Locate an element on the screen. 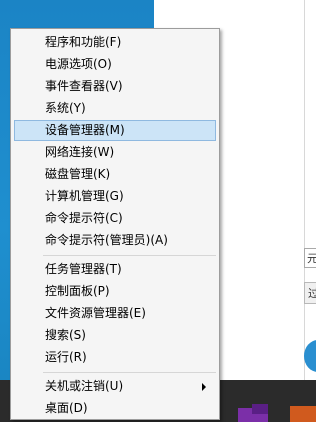 Image resolution: width=320 pixels, height=422 pixels. menu-item-disk-management: 磁盘管理(K) is located at coordinates (115, 174).